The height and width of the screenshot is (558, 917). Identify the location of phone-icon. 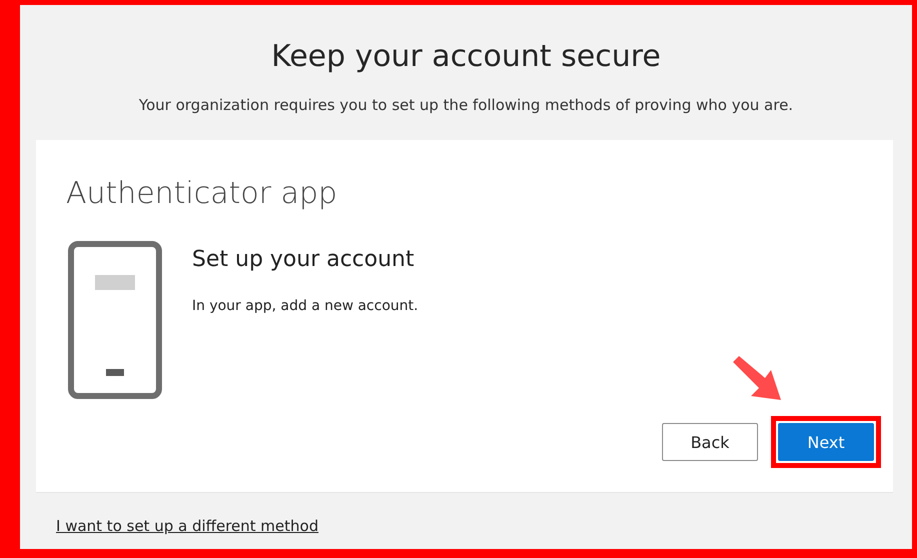
(115, 320).